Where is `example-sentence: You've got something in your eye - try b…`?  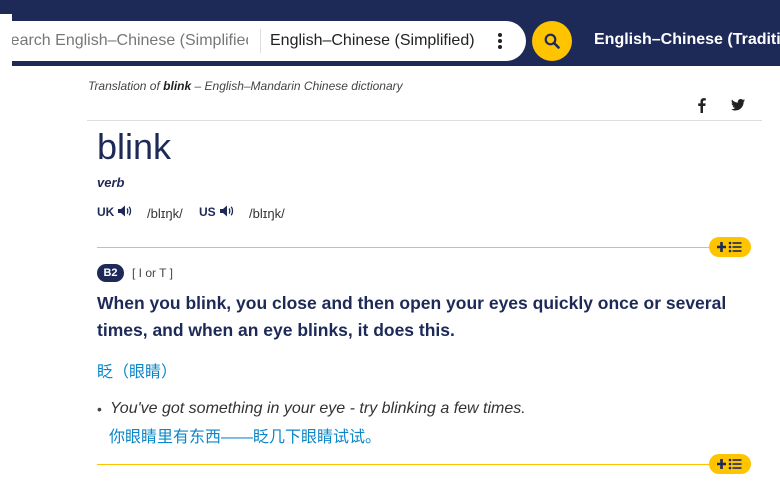
example-sentence: You've got something in your eye - try b… is located at coordinates (318, 408).